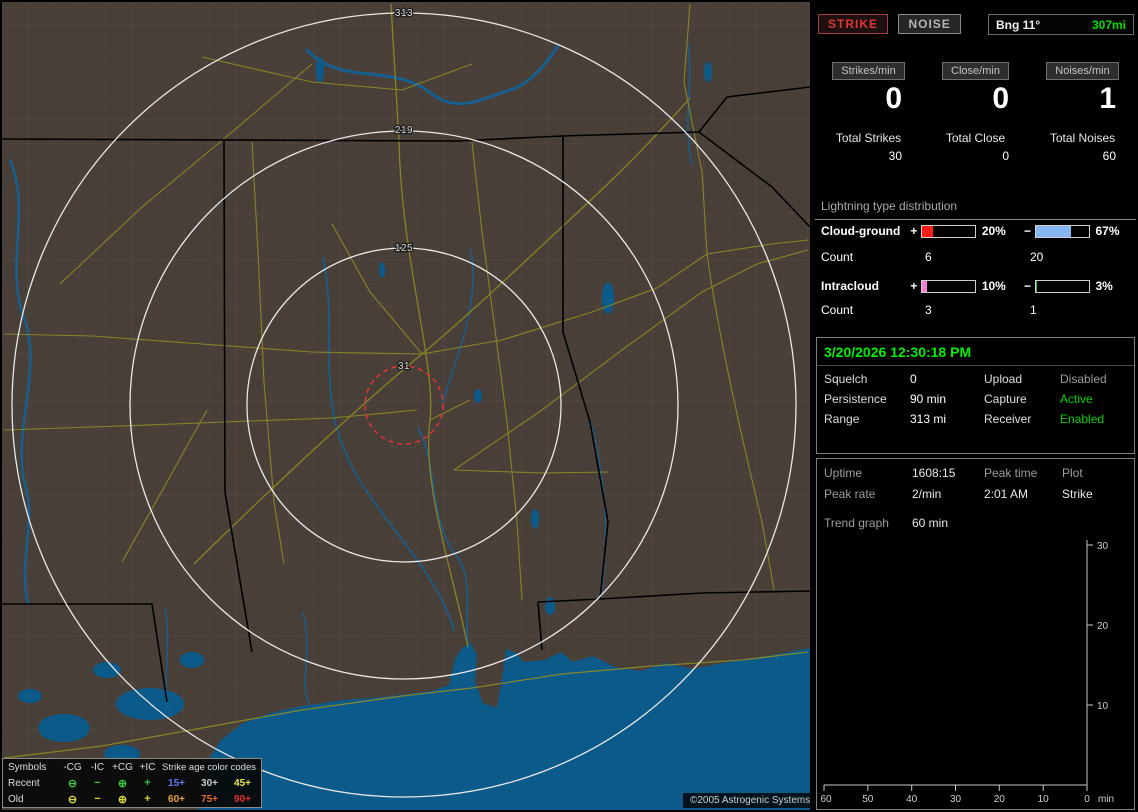  What do you see at coordinates (975, 399) in the screenshot?
I see `status-row-persistence: Persistence 90 min Capture Active` at bounding box center [975, 399].